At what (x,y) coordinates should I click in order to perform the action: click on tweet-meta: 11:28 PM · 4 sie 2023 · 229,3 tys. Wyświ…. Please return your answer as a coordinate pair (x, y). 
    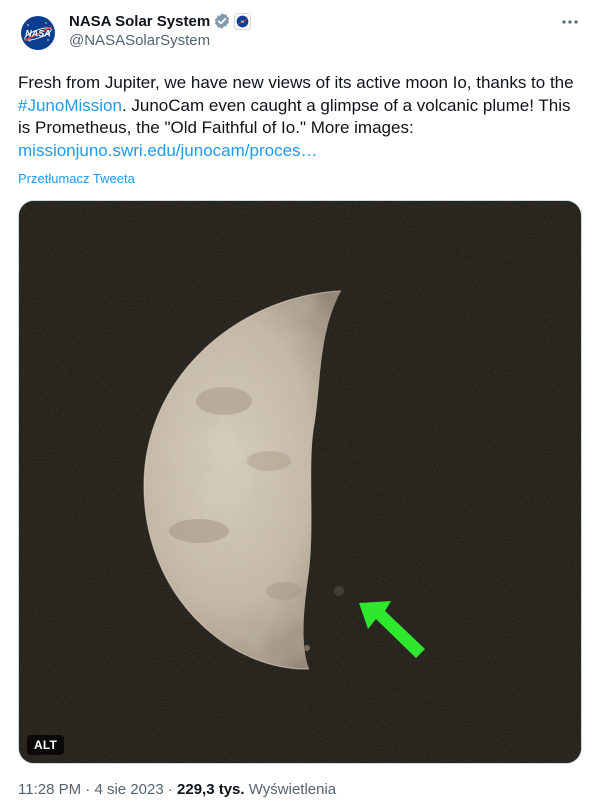
    Looking at the image, I should click on (177, 789).